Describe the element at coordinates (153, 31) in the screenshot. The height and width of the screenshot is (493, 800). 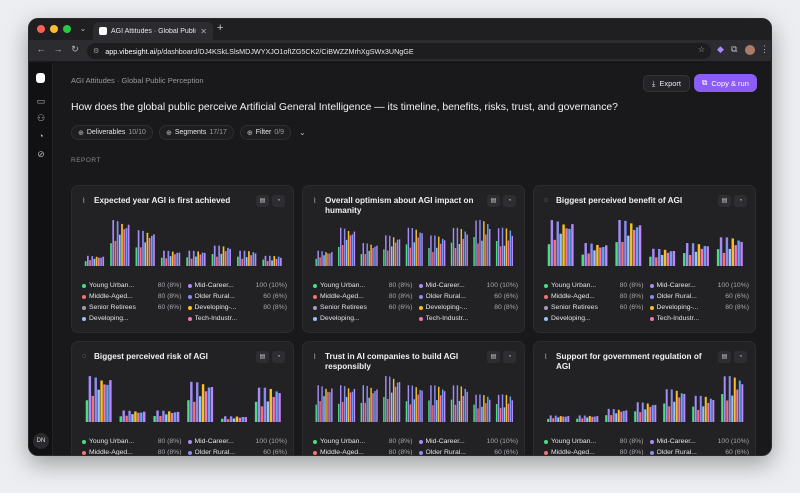
I see `browser-tab: AGI Attitudes · Global Public ✕` at that location.